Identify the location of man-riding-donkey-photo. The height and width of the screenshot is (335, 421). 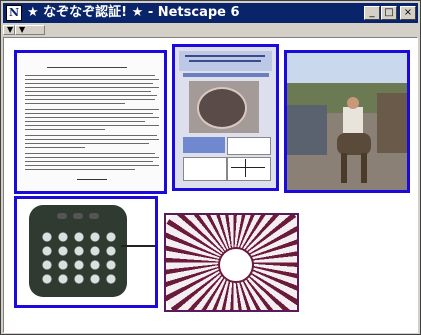
(347, 121).